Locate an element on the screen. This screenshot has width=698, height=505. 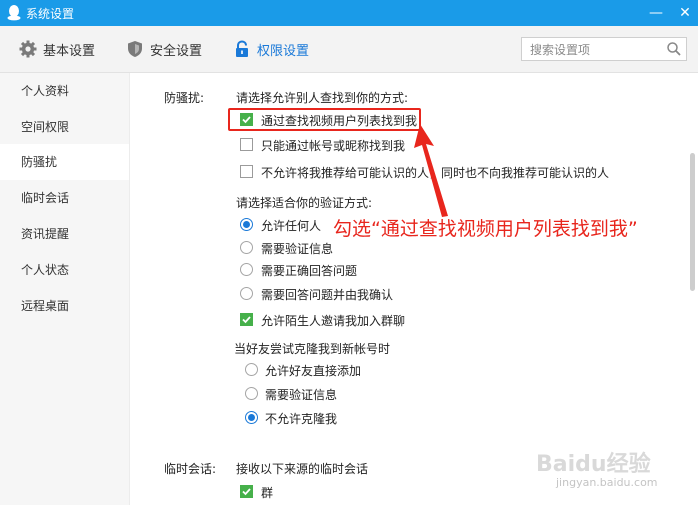
tab-permission-settings: 权限设置 is located at coordinates (276, 49).